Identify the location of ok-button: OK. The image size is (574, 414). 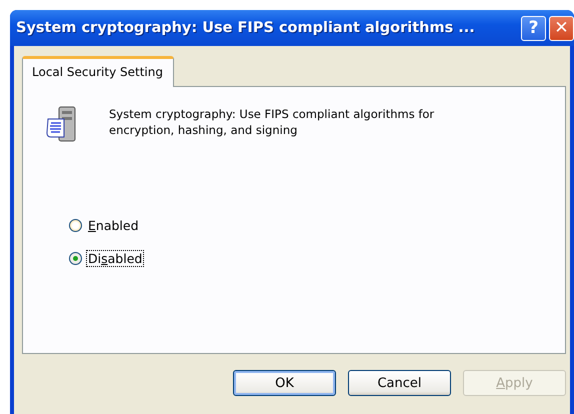
(284, 383).